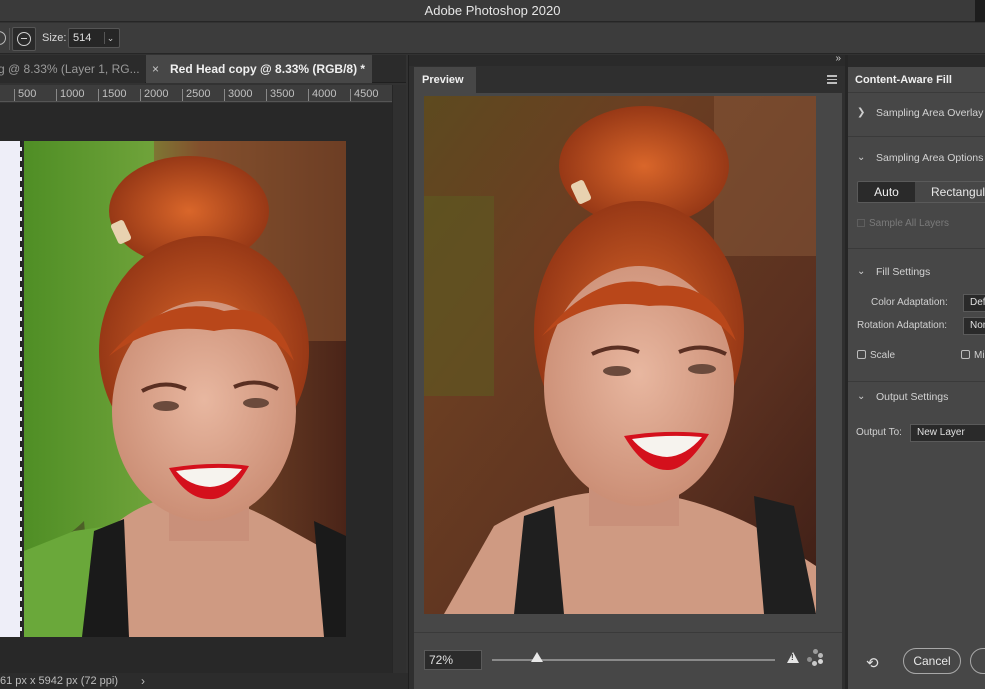 The image size is (985, 689). Describe the element at coordinates (453, 660) in the screenshot. I see `zoom-input: 72%` at that location.